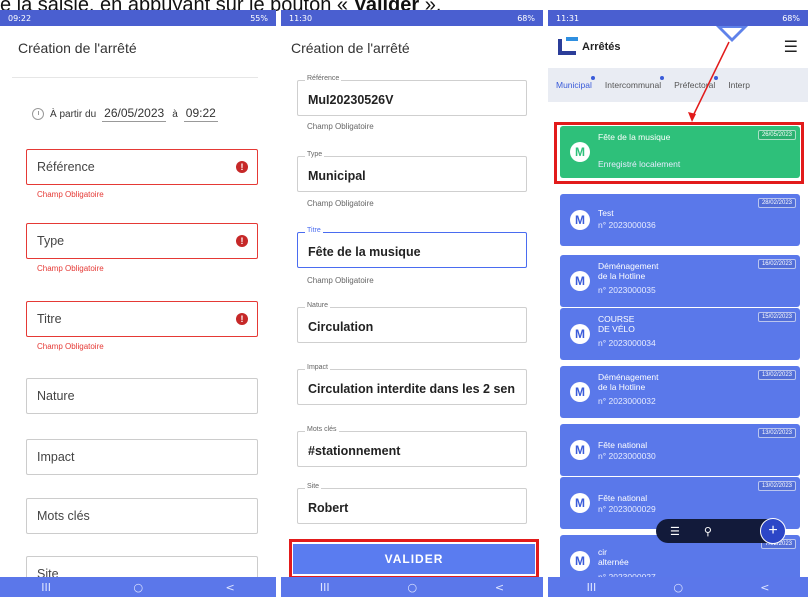 The image size is (808, 597). What do you see at coordinates (412, 171) in the screenshot?
I see `type-field: Type Municipal` at bounding box center [412, 171].